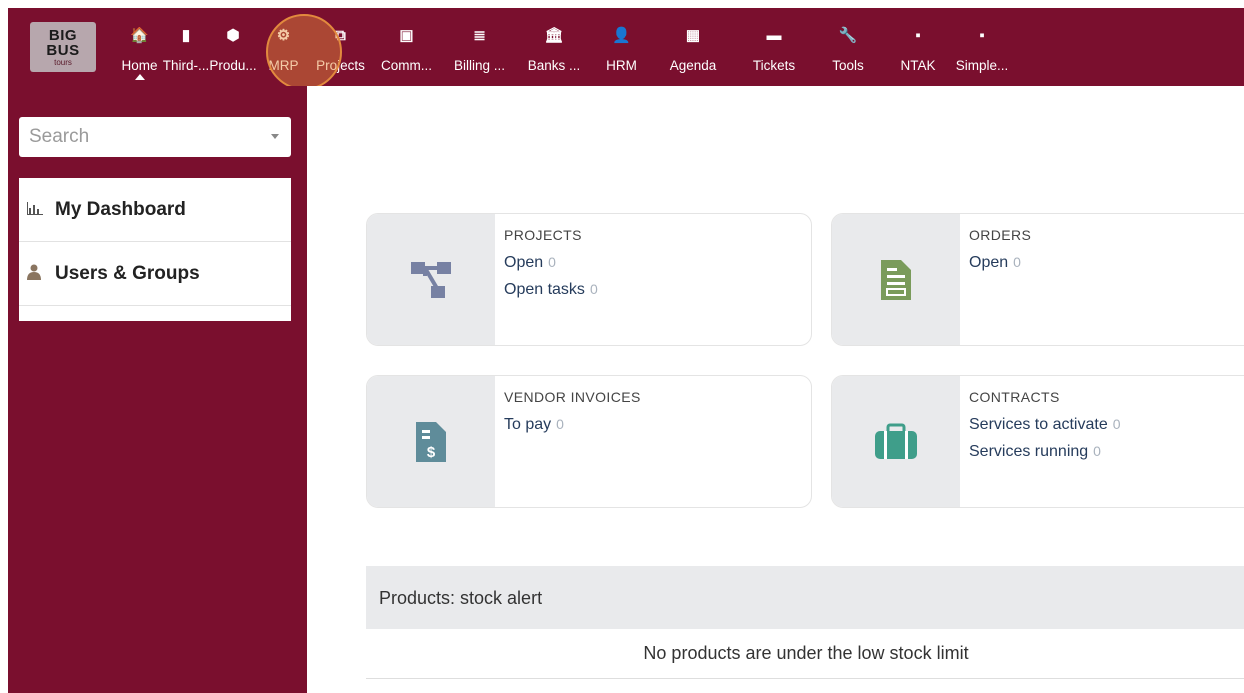 The image size is (1244, 693). I want to click on chevron-down-icon, so click(275, 136).